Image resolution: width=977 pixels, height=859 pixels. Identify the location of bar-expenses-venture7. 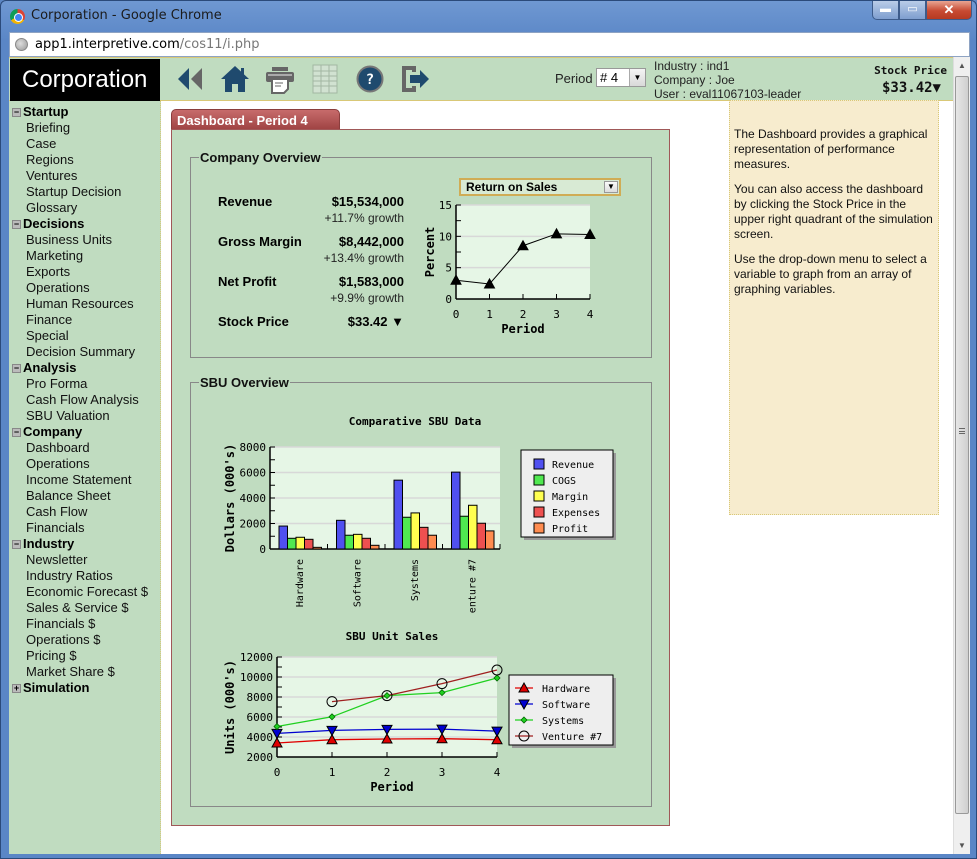
(481, 536).